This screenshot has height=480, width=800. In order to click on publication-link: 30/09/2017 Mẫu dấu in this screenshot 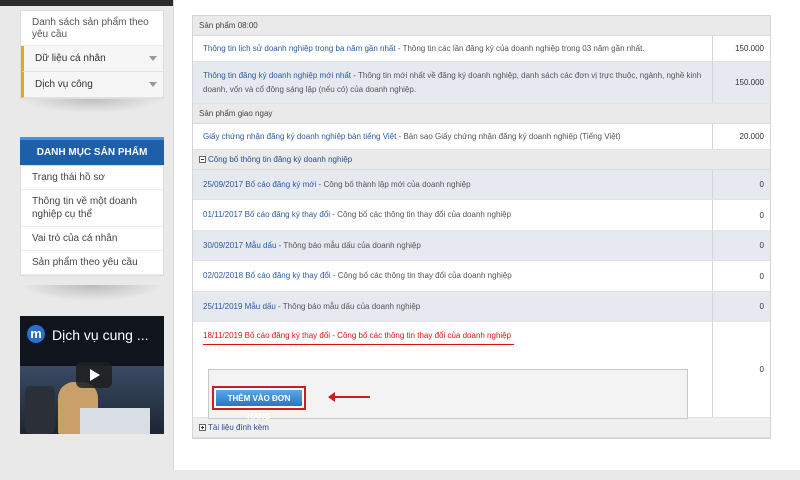, I will do `click(239, 245)`.